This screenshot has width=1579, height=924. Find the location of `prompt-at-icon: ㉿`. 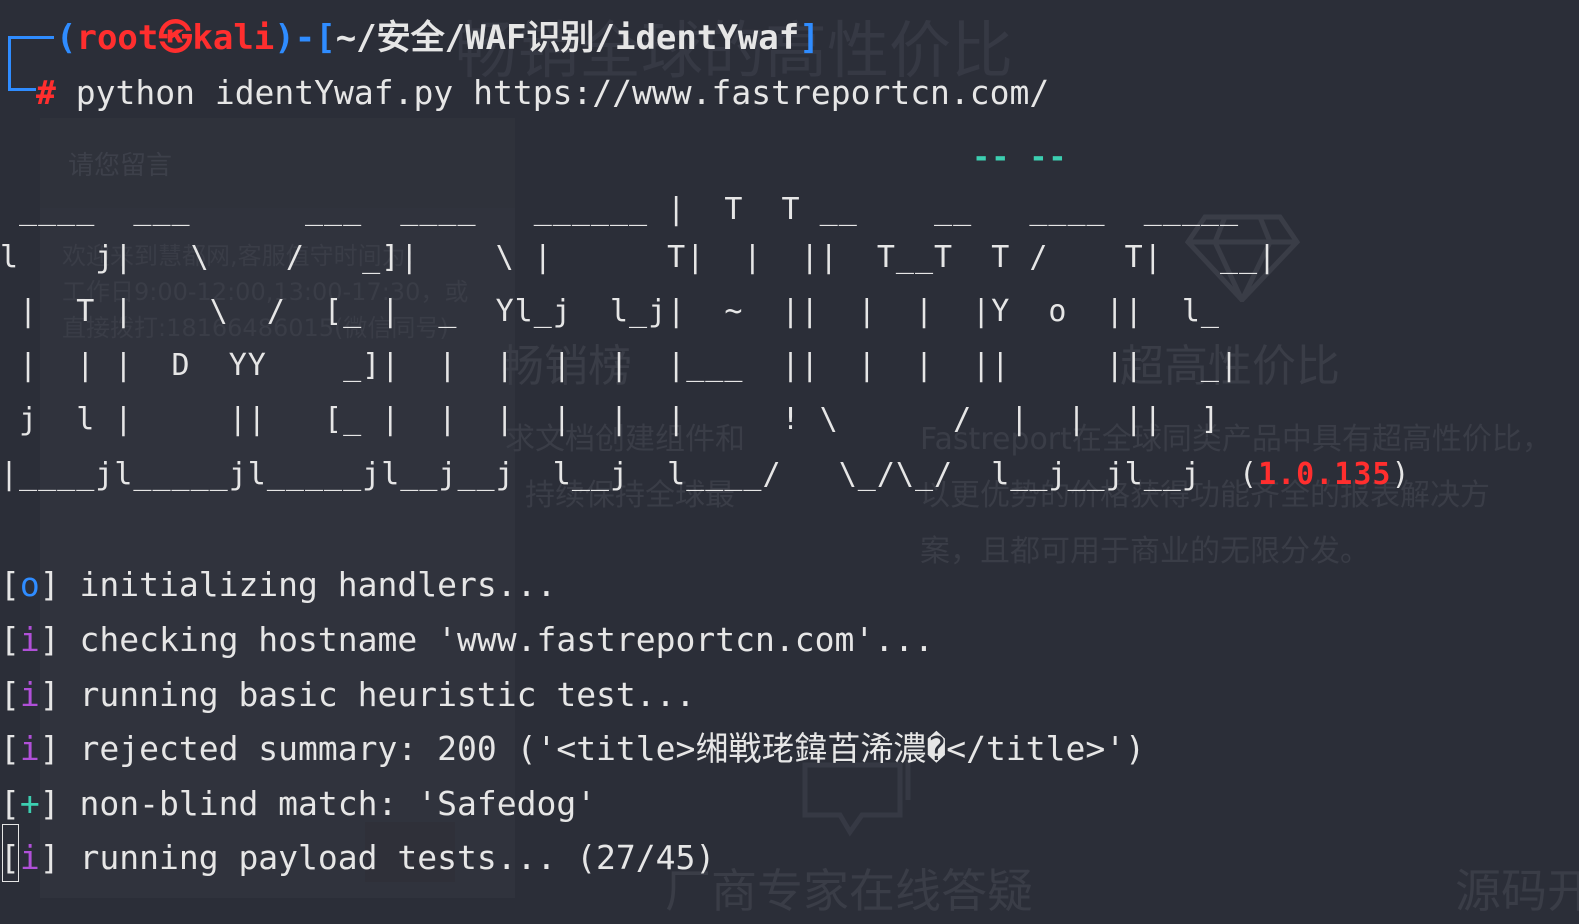

prompt-at-icon: ㉿ is located at coordinates (175, 38).